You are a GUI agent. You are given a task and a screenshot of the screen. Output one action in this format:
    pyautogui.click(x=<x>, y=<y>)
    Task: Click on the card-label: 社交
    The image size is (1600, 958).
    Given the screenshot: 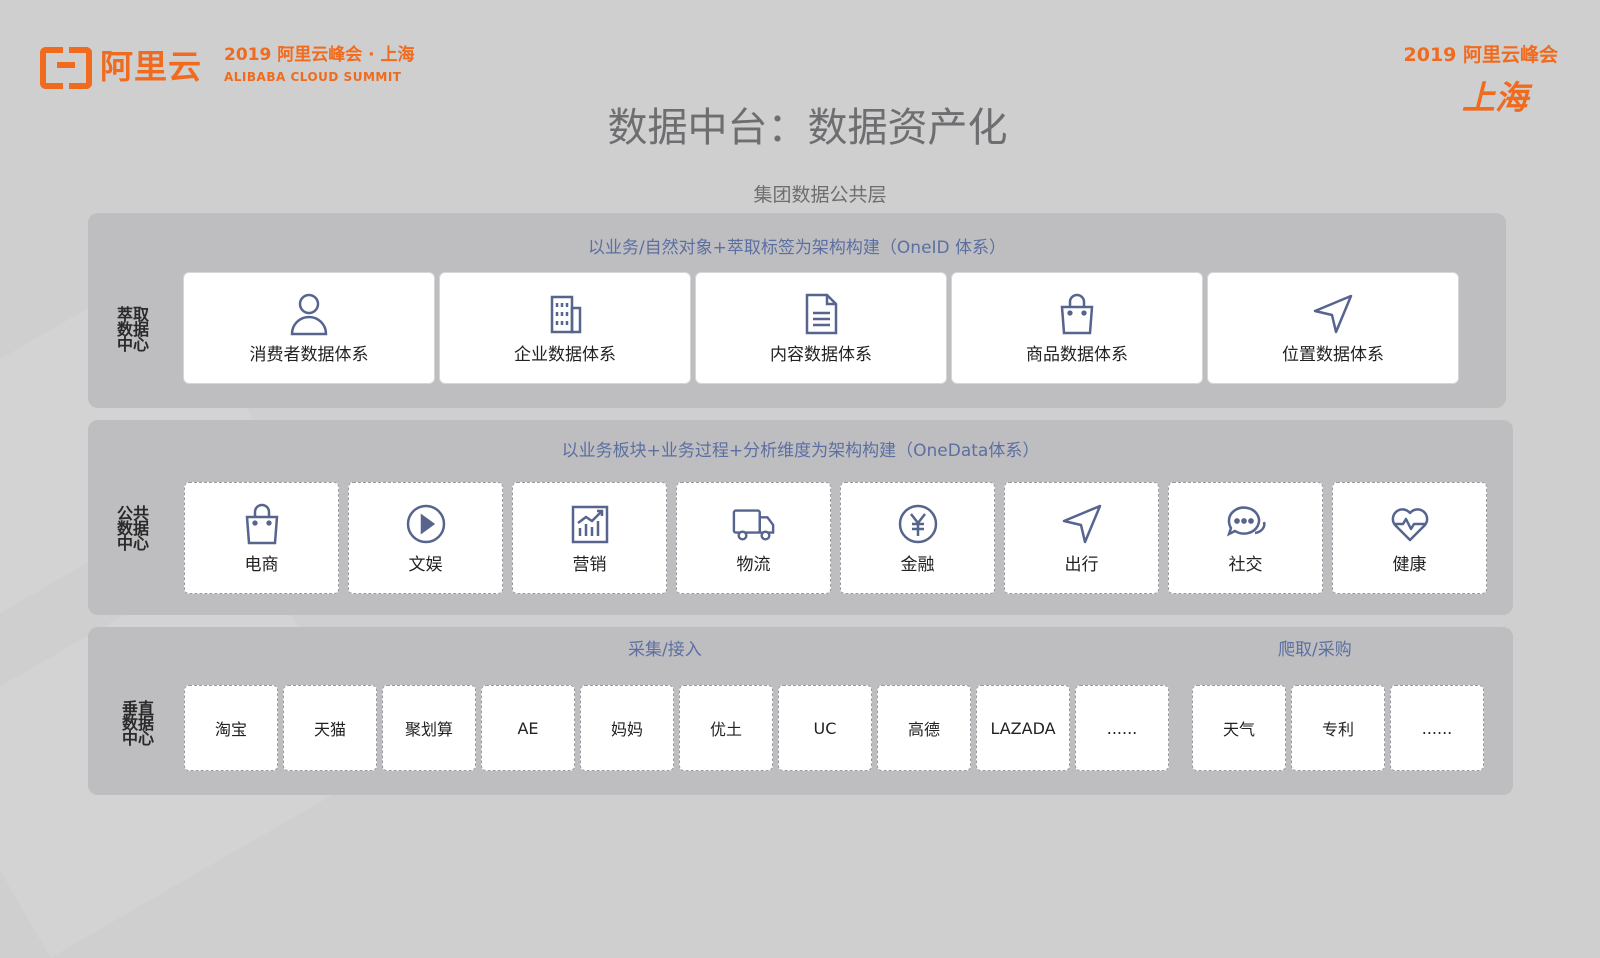 What is the action you would take?
    pyautogui.click(x=1245, y=564)
    